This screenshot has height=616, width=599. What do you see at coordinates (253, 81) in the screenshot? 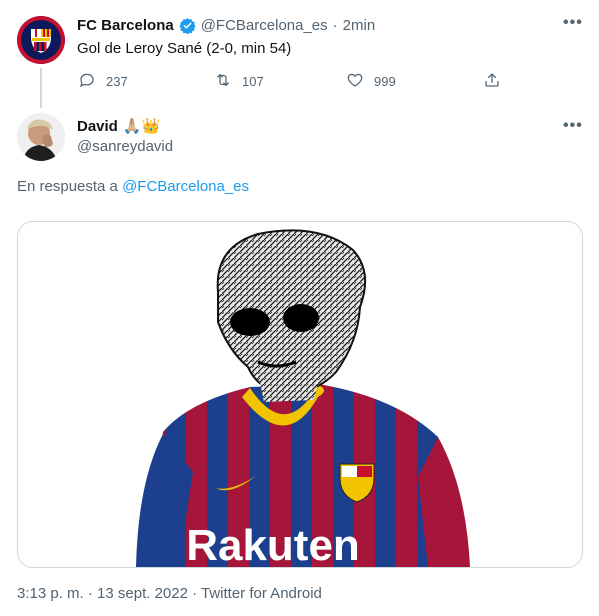
I see `retweet-count: 107` at bounding box center [253, 81].